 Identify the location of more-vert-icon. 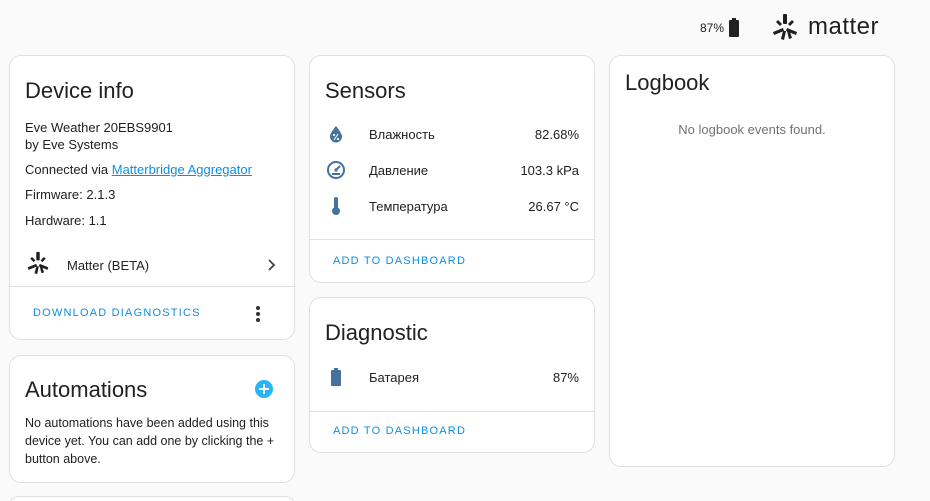
(258, 314).